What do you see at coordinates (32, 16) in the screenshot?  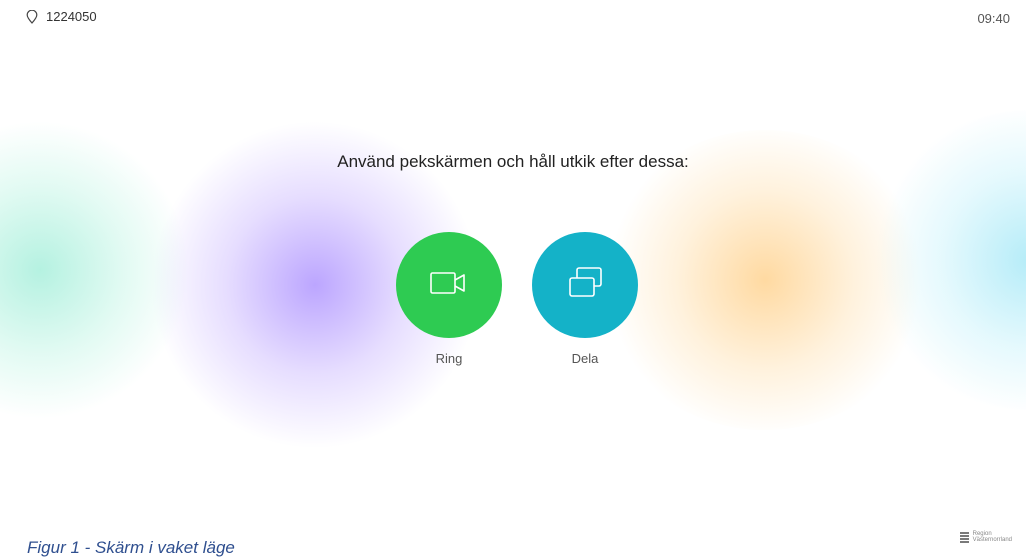 I see `map-pin-icon` at bounding box center [32, 16].